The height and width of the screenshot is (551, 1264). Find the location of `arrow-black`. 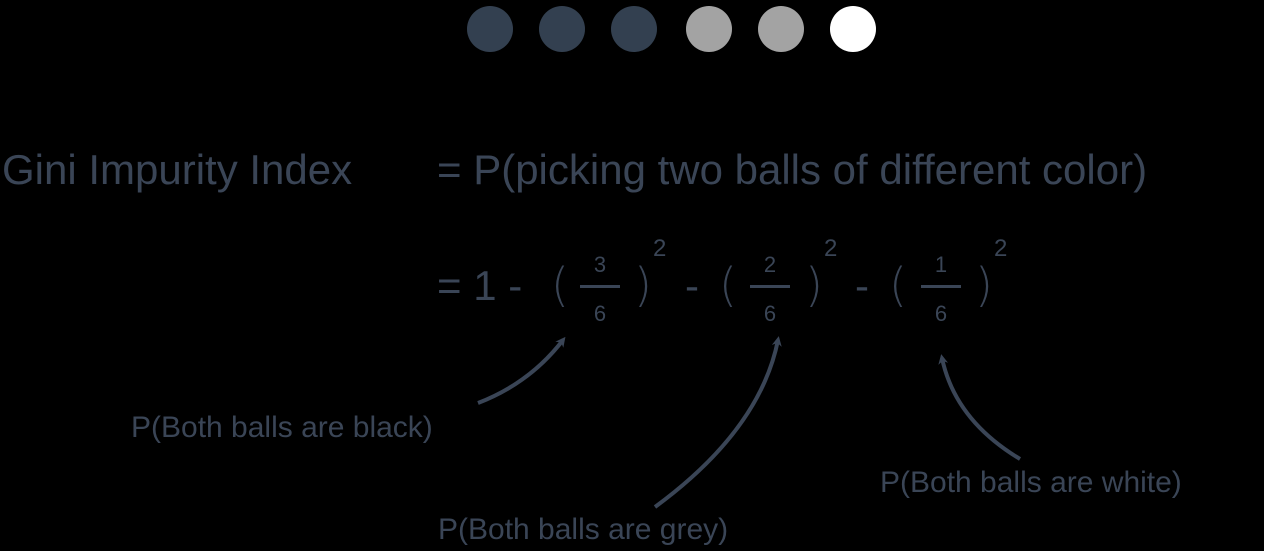

arrow-black is located at coordinates (521, 370).